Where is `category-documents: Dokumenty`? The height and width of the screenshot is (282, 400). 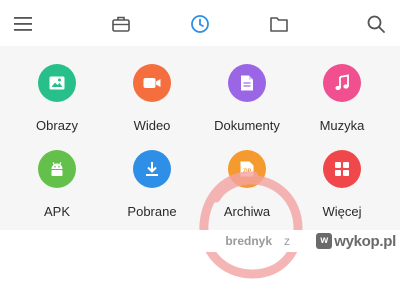
category-documents: Dokumenty is located at coordinates (247, 89).